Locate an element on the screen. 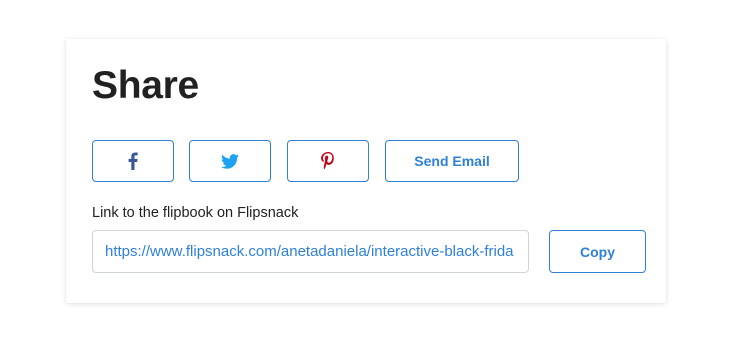 The height and width of the screenshot is (344, 730). flipbook-link-input is located at coordinates (310, 251).